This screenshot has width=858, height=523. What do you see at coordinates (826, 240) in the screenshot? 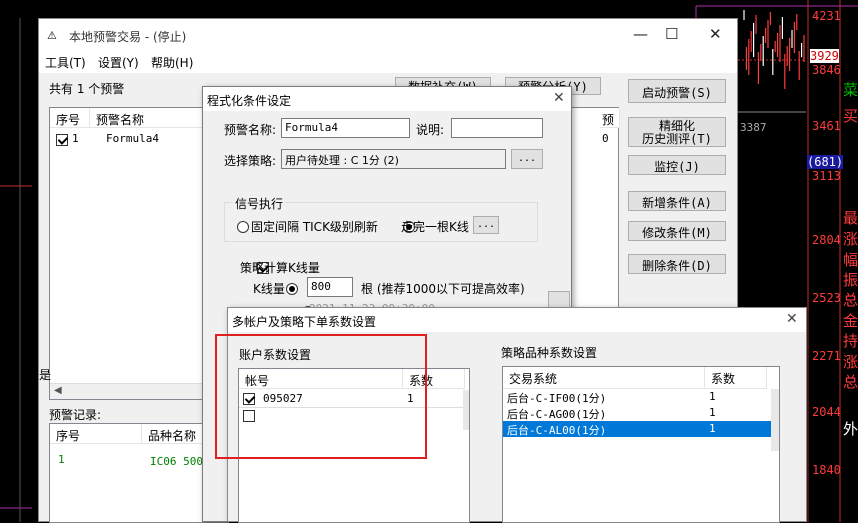
I see `price-tick: 2804` at bounding box center [826, 240].